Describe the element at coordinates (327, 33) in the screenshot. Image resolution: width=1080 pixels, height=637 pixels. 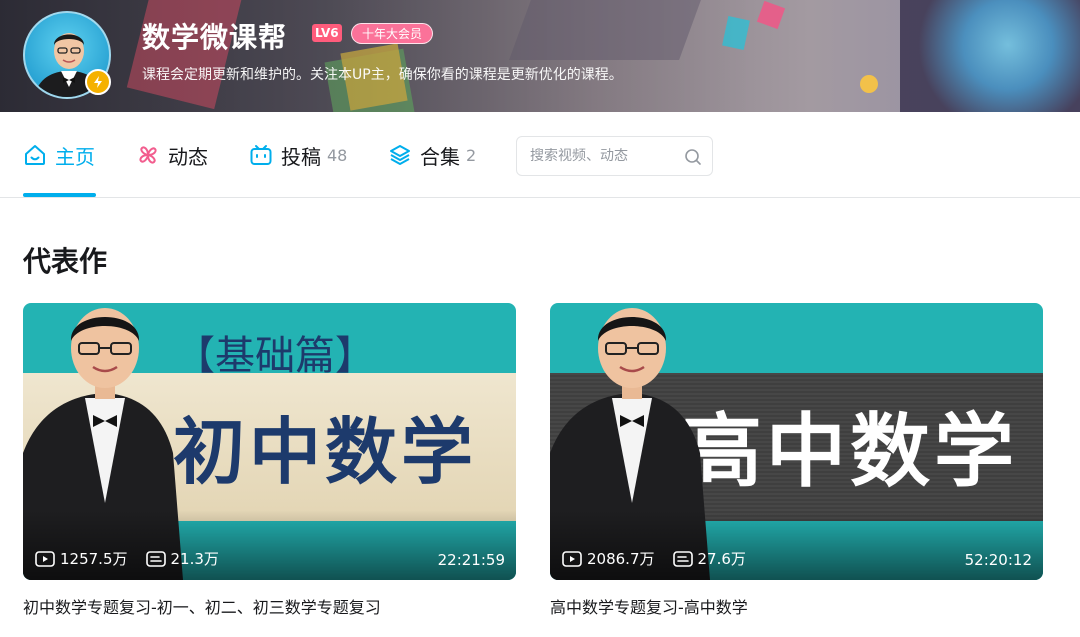
I see `level-badge: LV6` at that location.